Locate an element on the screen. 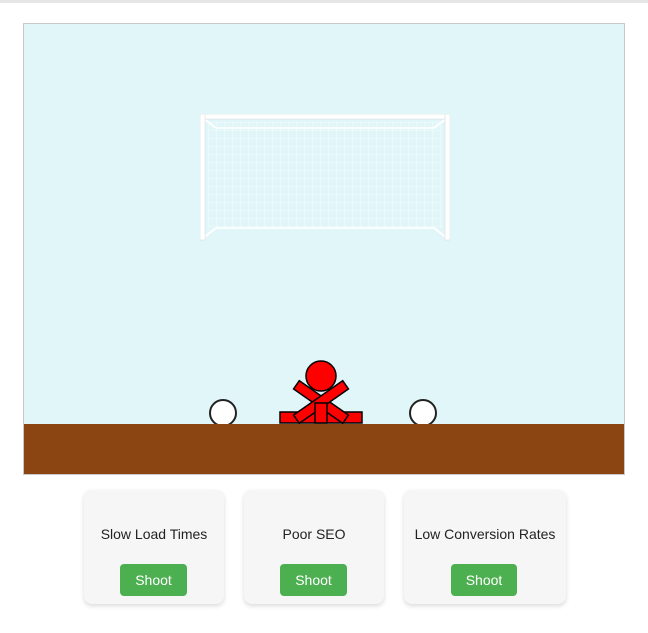 The width and height of the screenshot is (648, 633). card-poor-seo: Poor SEO Shoot is located at coordinates (314, 547).